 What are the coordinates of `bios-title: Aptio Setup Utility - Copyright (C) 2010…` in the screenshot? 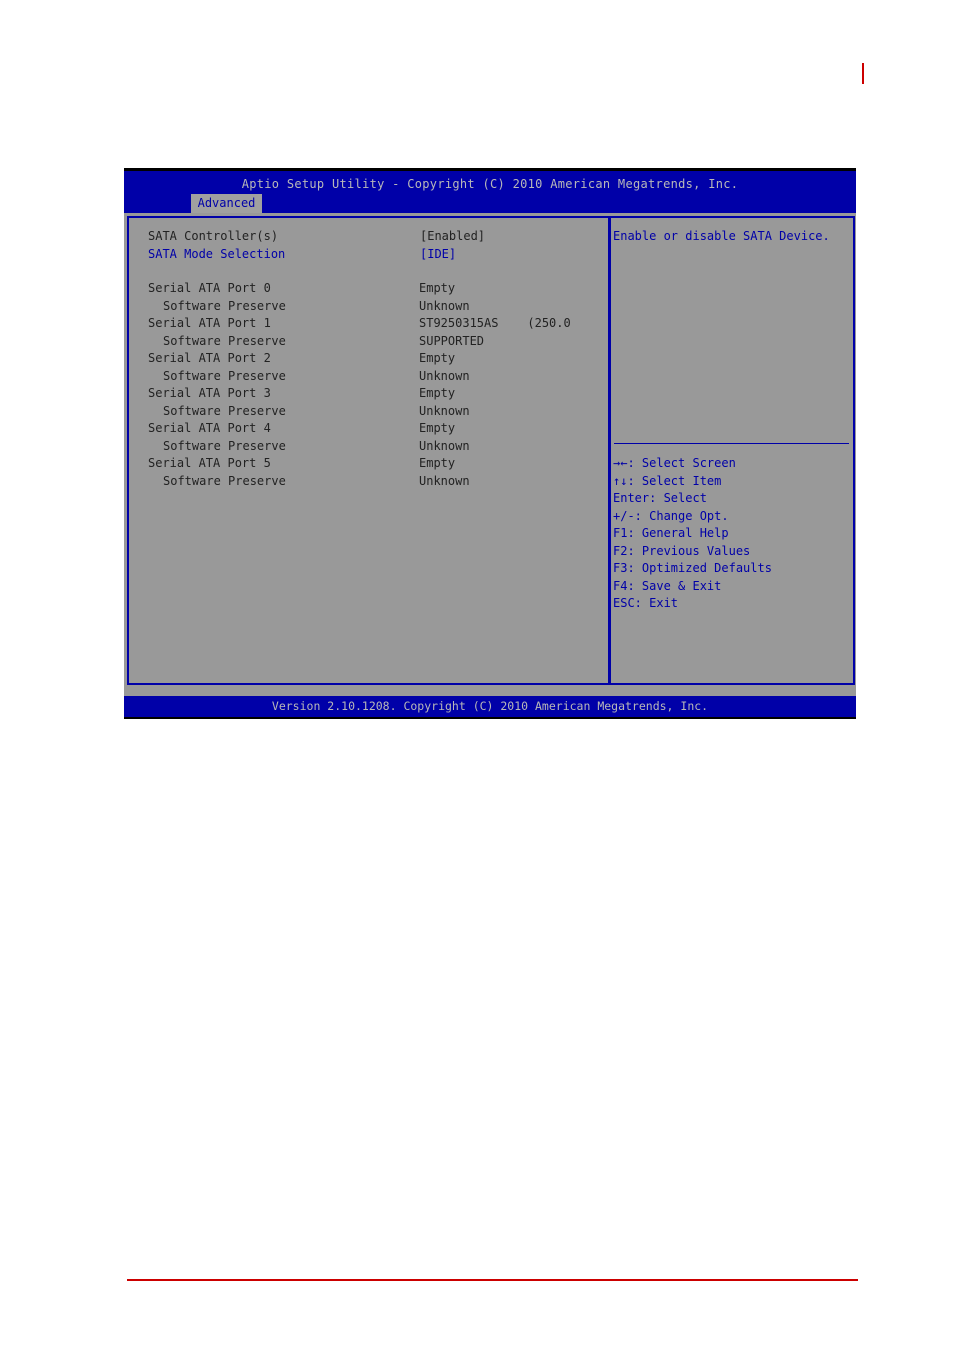 It's located at (490, 184).